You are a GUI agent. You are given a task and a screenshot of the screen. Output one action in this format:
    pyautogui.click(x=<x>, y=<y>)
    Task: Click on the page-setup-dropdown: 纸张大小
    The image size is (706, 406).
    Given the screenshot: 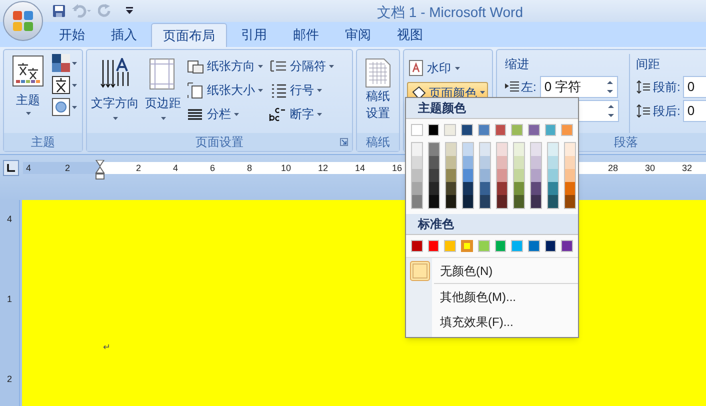 What is the action you would take?
    pyautogui.click(x=224, y=90)
    